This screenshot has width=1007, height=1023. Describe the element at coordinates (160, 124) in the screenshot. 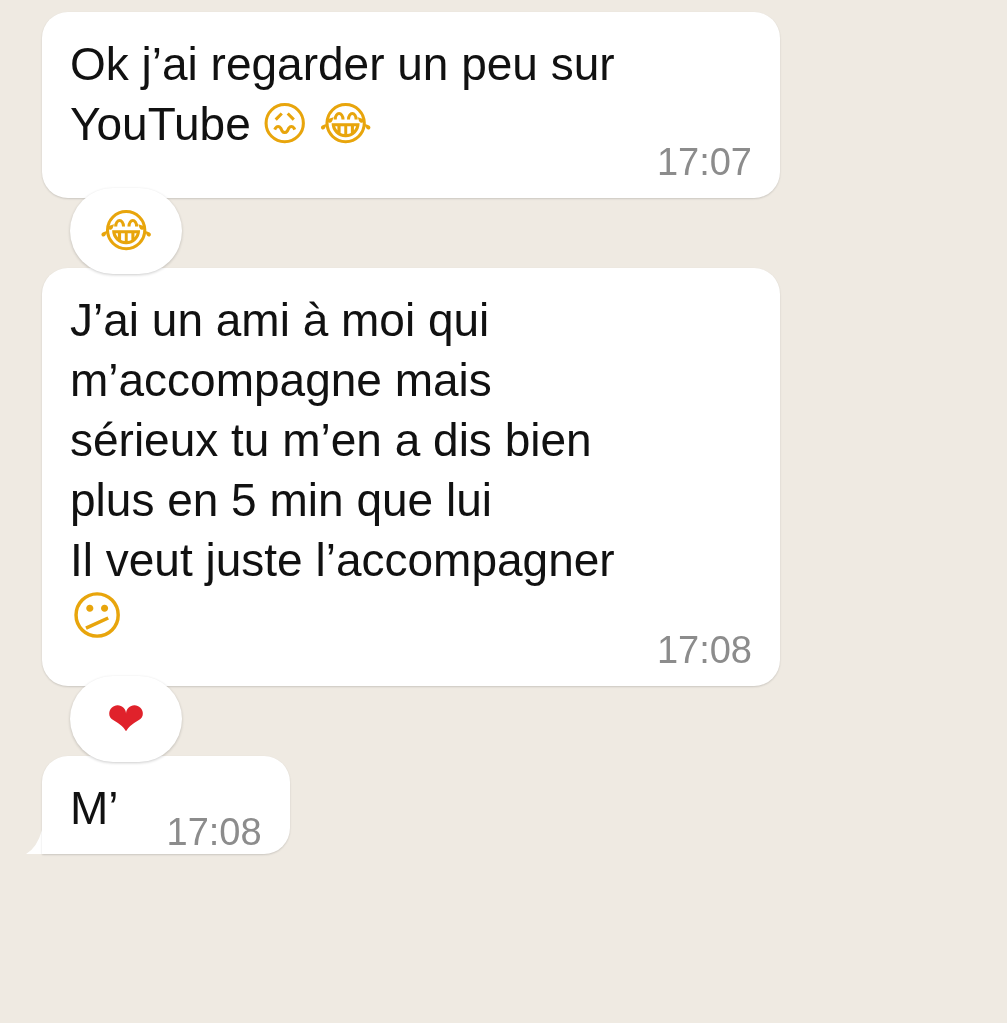

I see `message-text: YouTube` at that location.